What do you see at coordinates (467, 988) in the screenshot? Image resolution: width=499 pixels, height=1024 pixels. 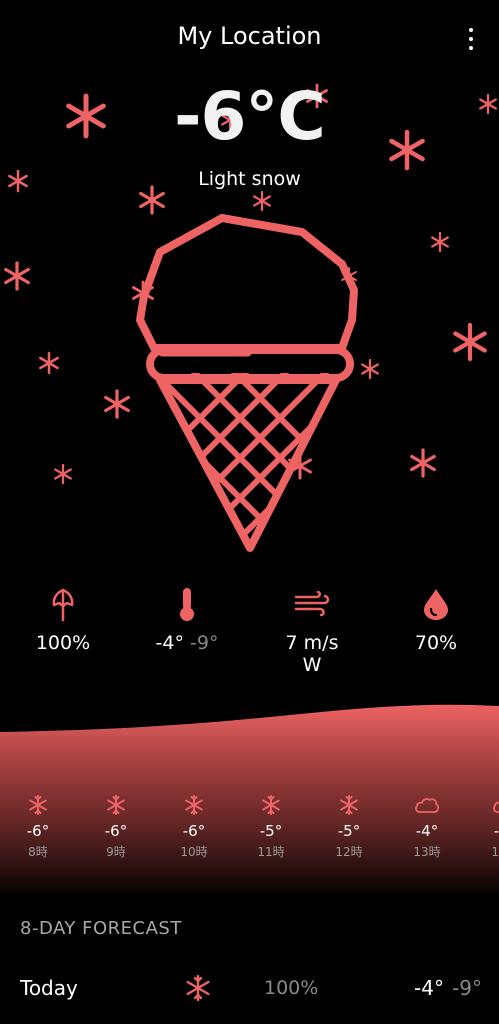 I see `forecast-low: -9°` at bounding box center [467, 988].